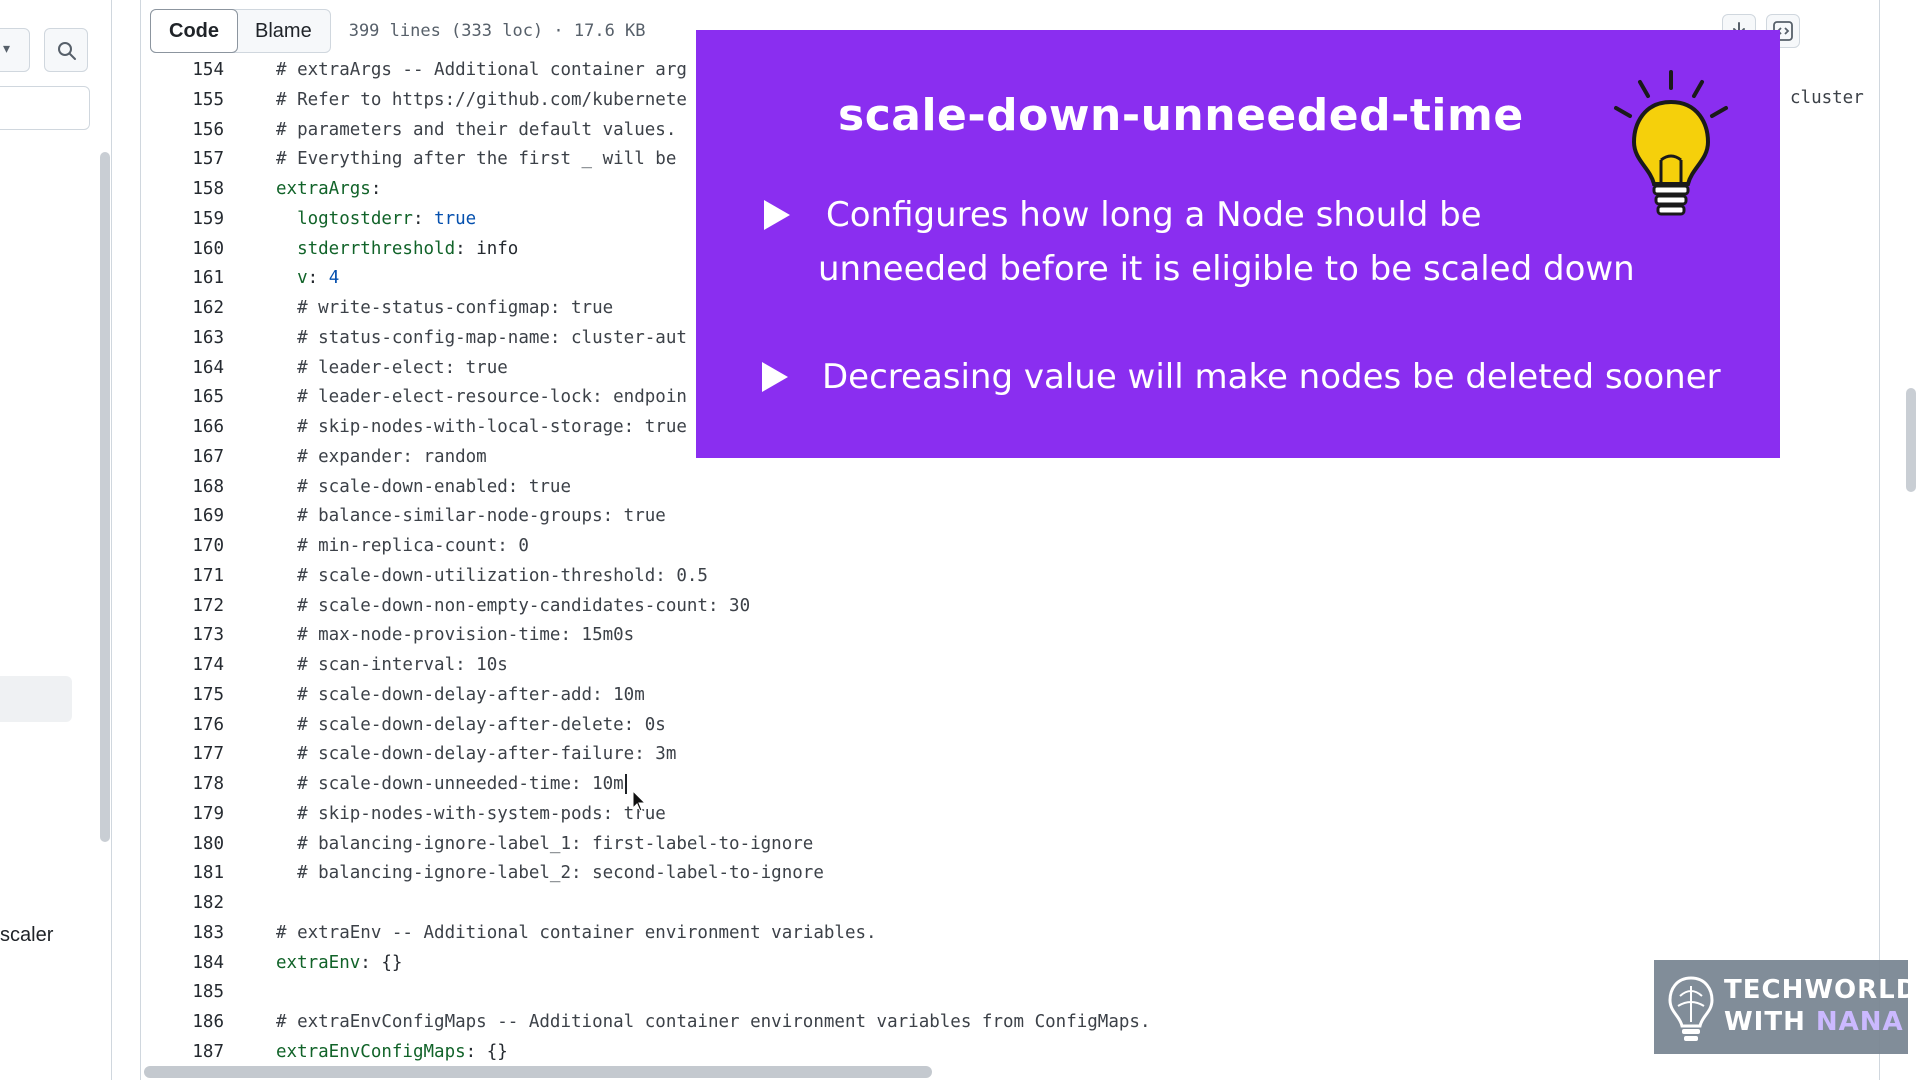 This screenshot has height=1080, width=1920. Describe the element at coordinates (182, 279) in the screenshot. I see `line-number: 161` at that location.